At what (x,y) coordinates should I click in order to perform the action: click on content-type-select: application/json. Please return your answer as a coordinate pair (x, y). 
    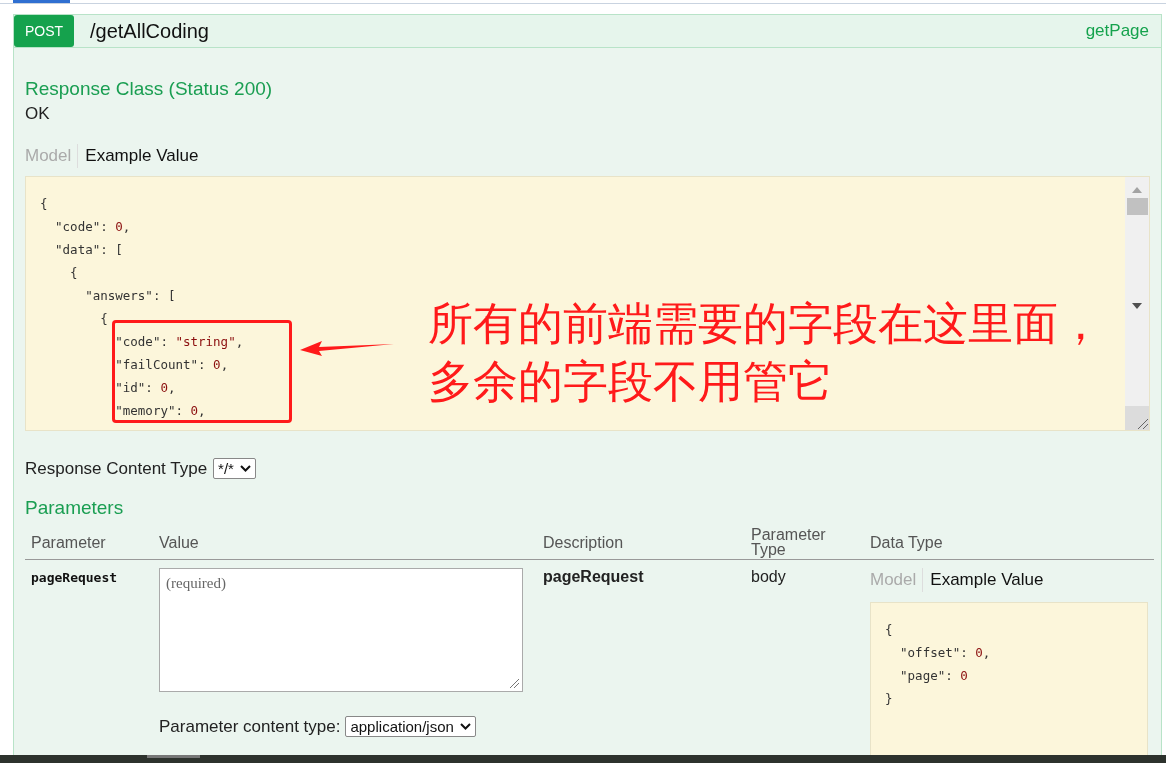
    Looking at the image, I should click on (410, 726).